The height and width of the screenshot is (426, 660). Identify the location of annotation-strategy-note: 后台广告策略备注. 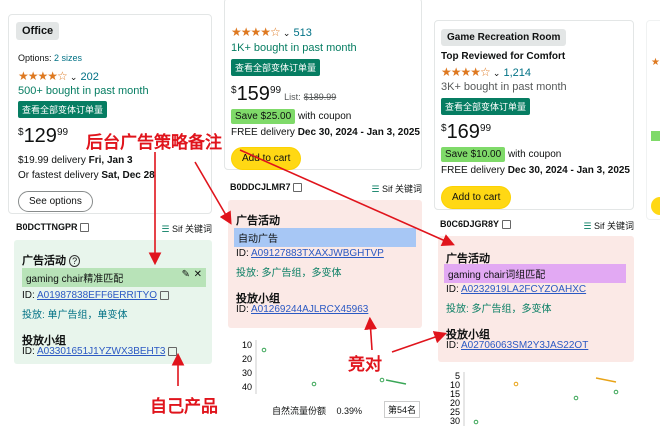
(154, 142).